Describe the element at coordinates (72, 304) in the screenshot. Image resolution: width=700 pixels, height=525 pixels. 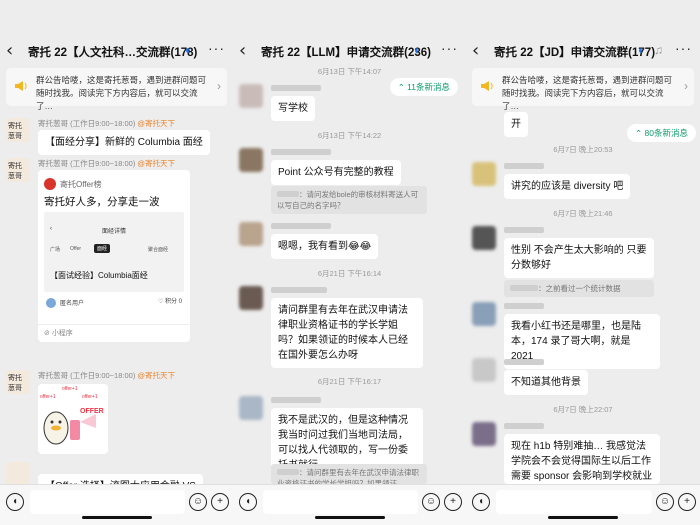
I see `user-name: 匿名用户` at that location.